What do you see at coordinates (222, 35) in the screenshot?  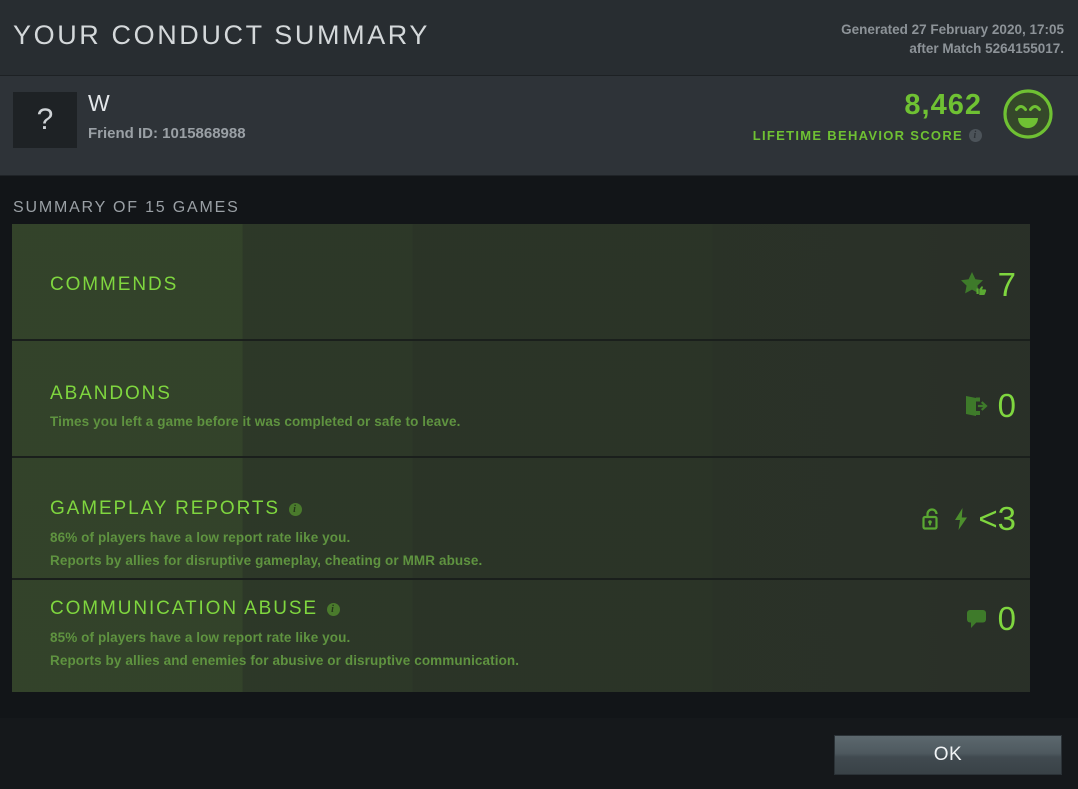 I see `page-title: YOUR CONDUCT SUMMARY` at bounding box center [222, 35].